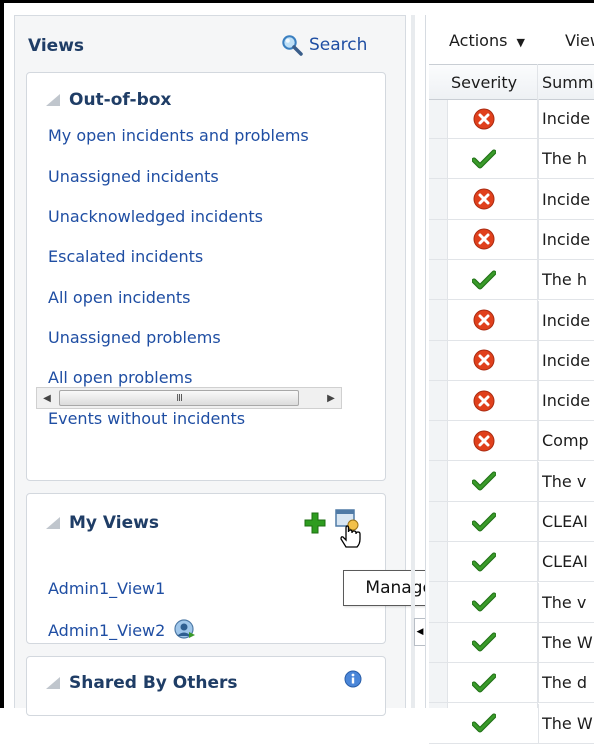  I want to click on view-link-my-open-incidents-and-problems: My open incidents and problems, so click(178, 135).